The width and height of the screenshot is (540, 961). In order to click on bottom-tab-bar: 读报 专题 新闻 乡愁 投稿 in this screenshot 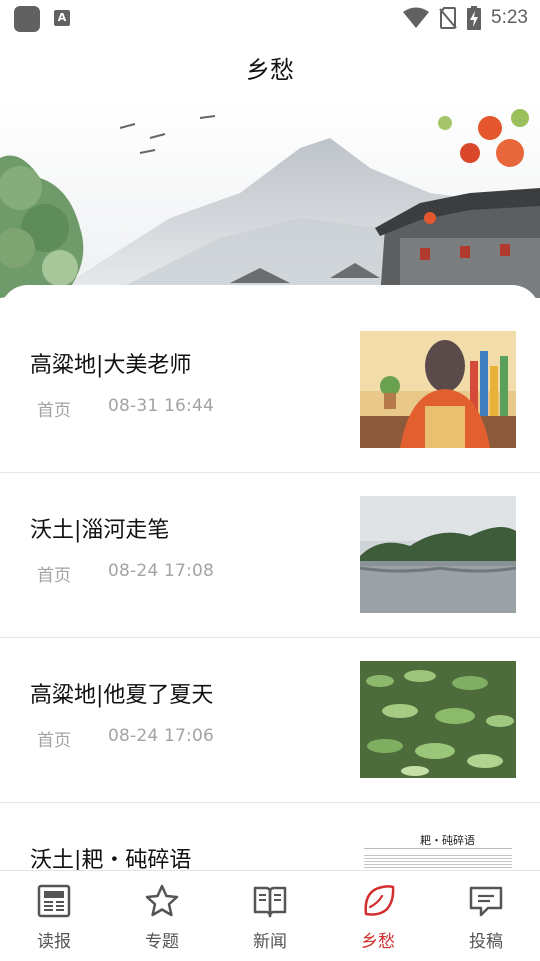, I will do `click(270, 915)`.